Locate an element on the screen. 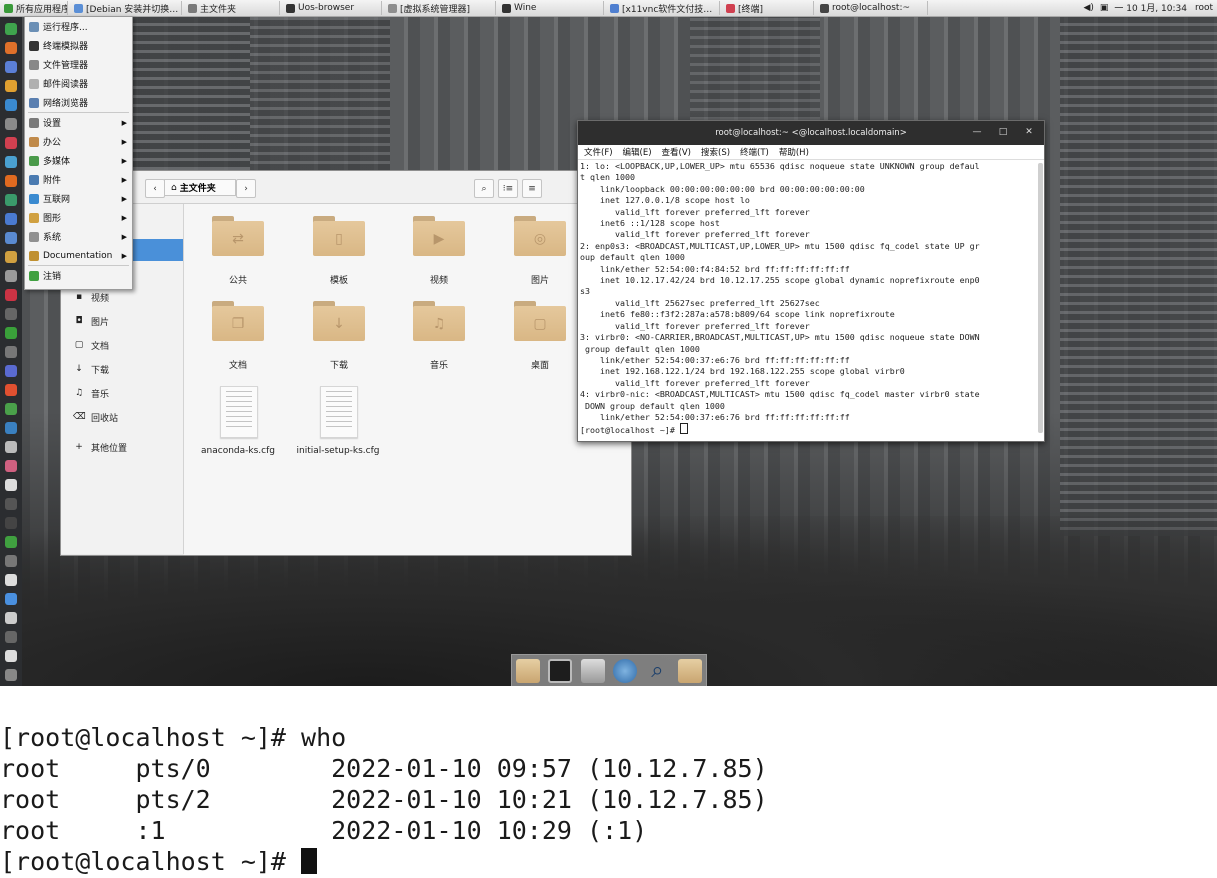 Image resolution: width=1217 pixels, height=878 pixels. file-label: anaconda-ks.cfg is located at coordinates (238, 451).